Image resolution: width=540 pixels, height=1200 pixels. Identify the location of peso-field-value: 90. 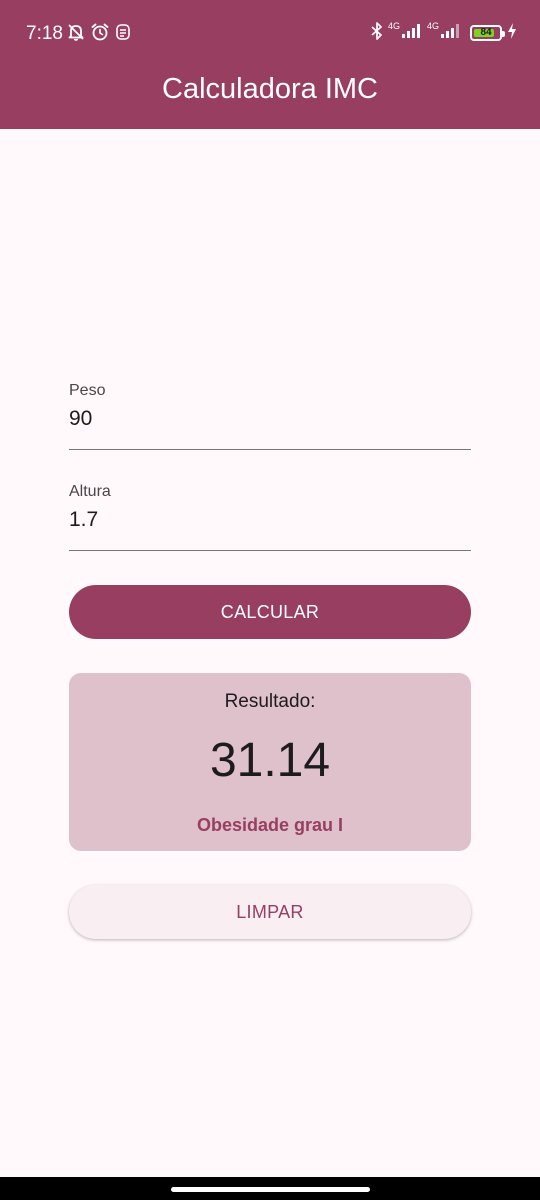
(80, 419).